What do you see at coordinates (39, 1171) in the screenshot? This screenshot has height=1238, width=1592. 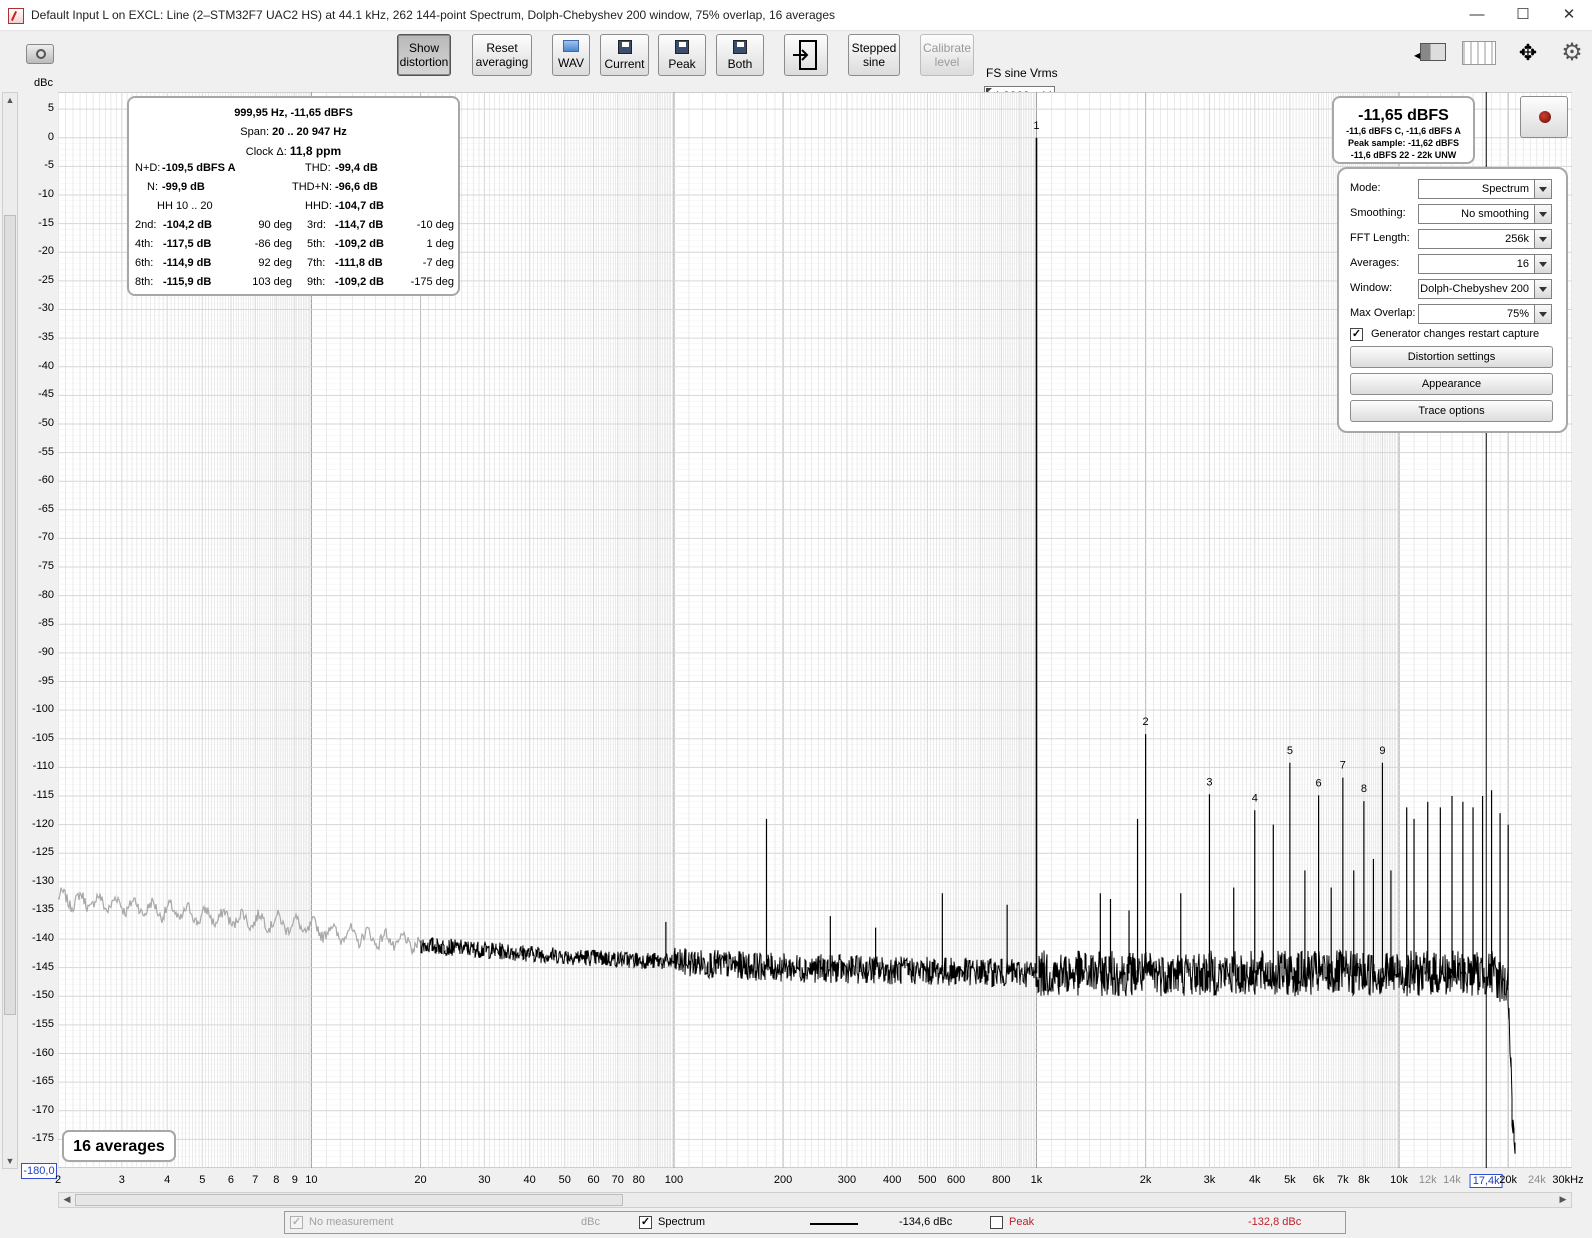 I see `y-min-field: -180,0` at bounding box center [39, 1171].